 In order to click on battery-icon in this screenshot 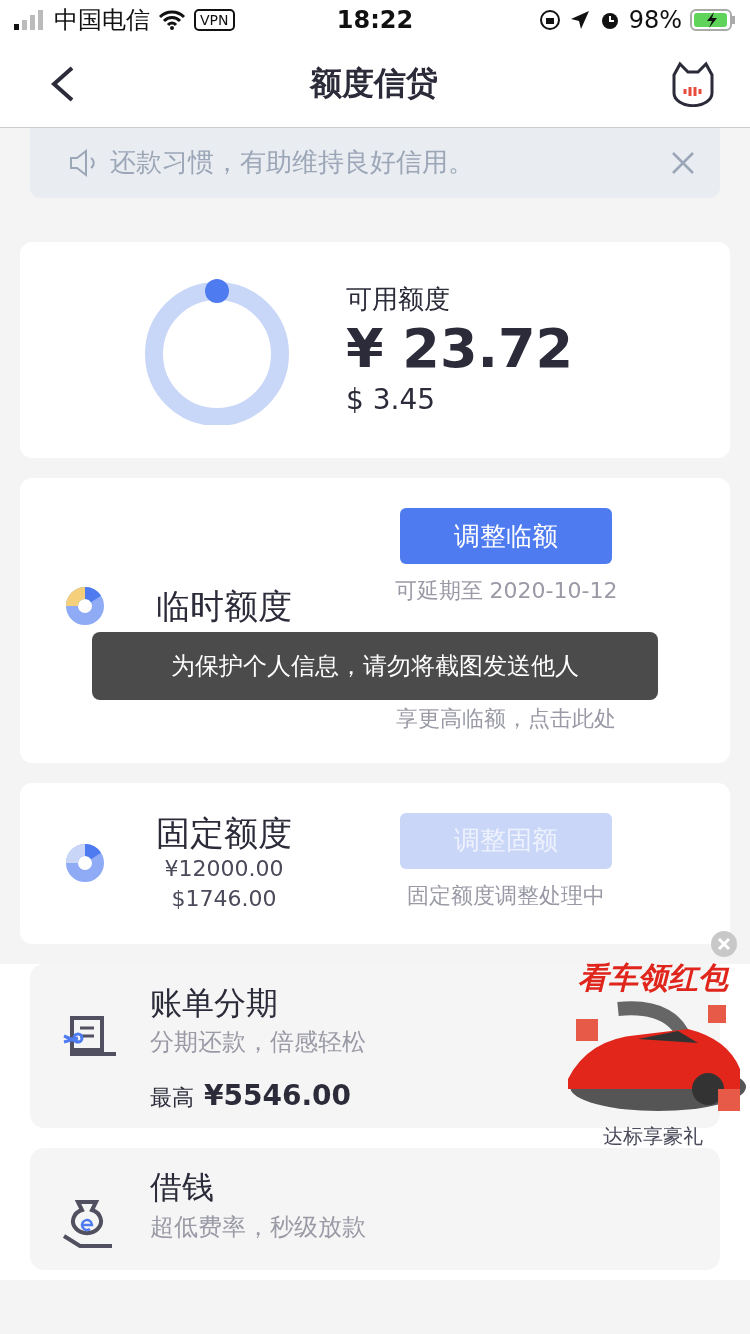, I will do `click(713, 20)`.